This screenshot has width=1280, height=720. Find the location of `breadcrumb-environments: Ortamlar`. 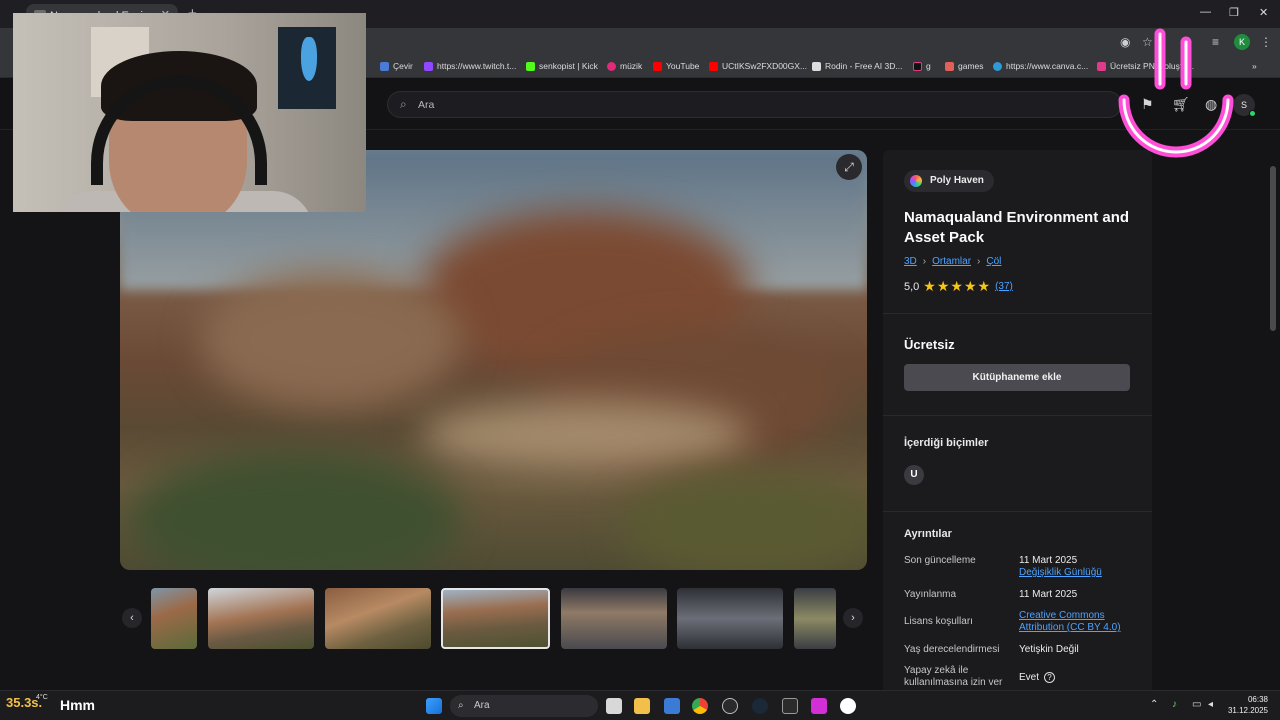

breadcrumb-environments: Ortamlar is located at coordinates (951, 261).